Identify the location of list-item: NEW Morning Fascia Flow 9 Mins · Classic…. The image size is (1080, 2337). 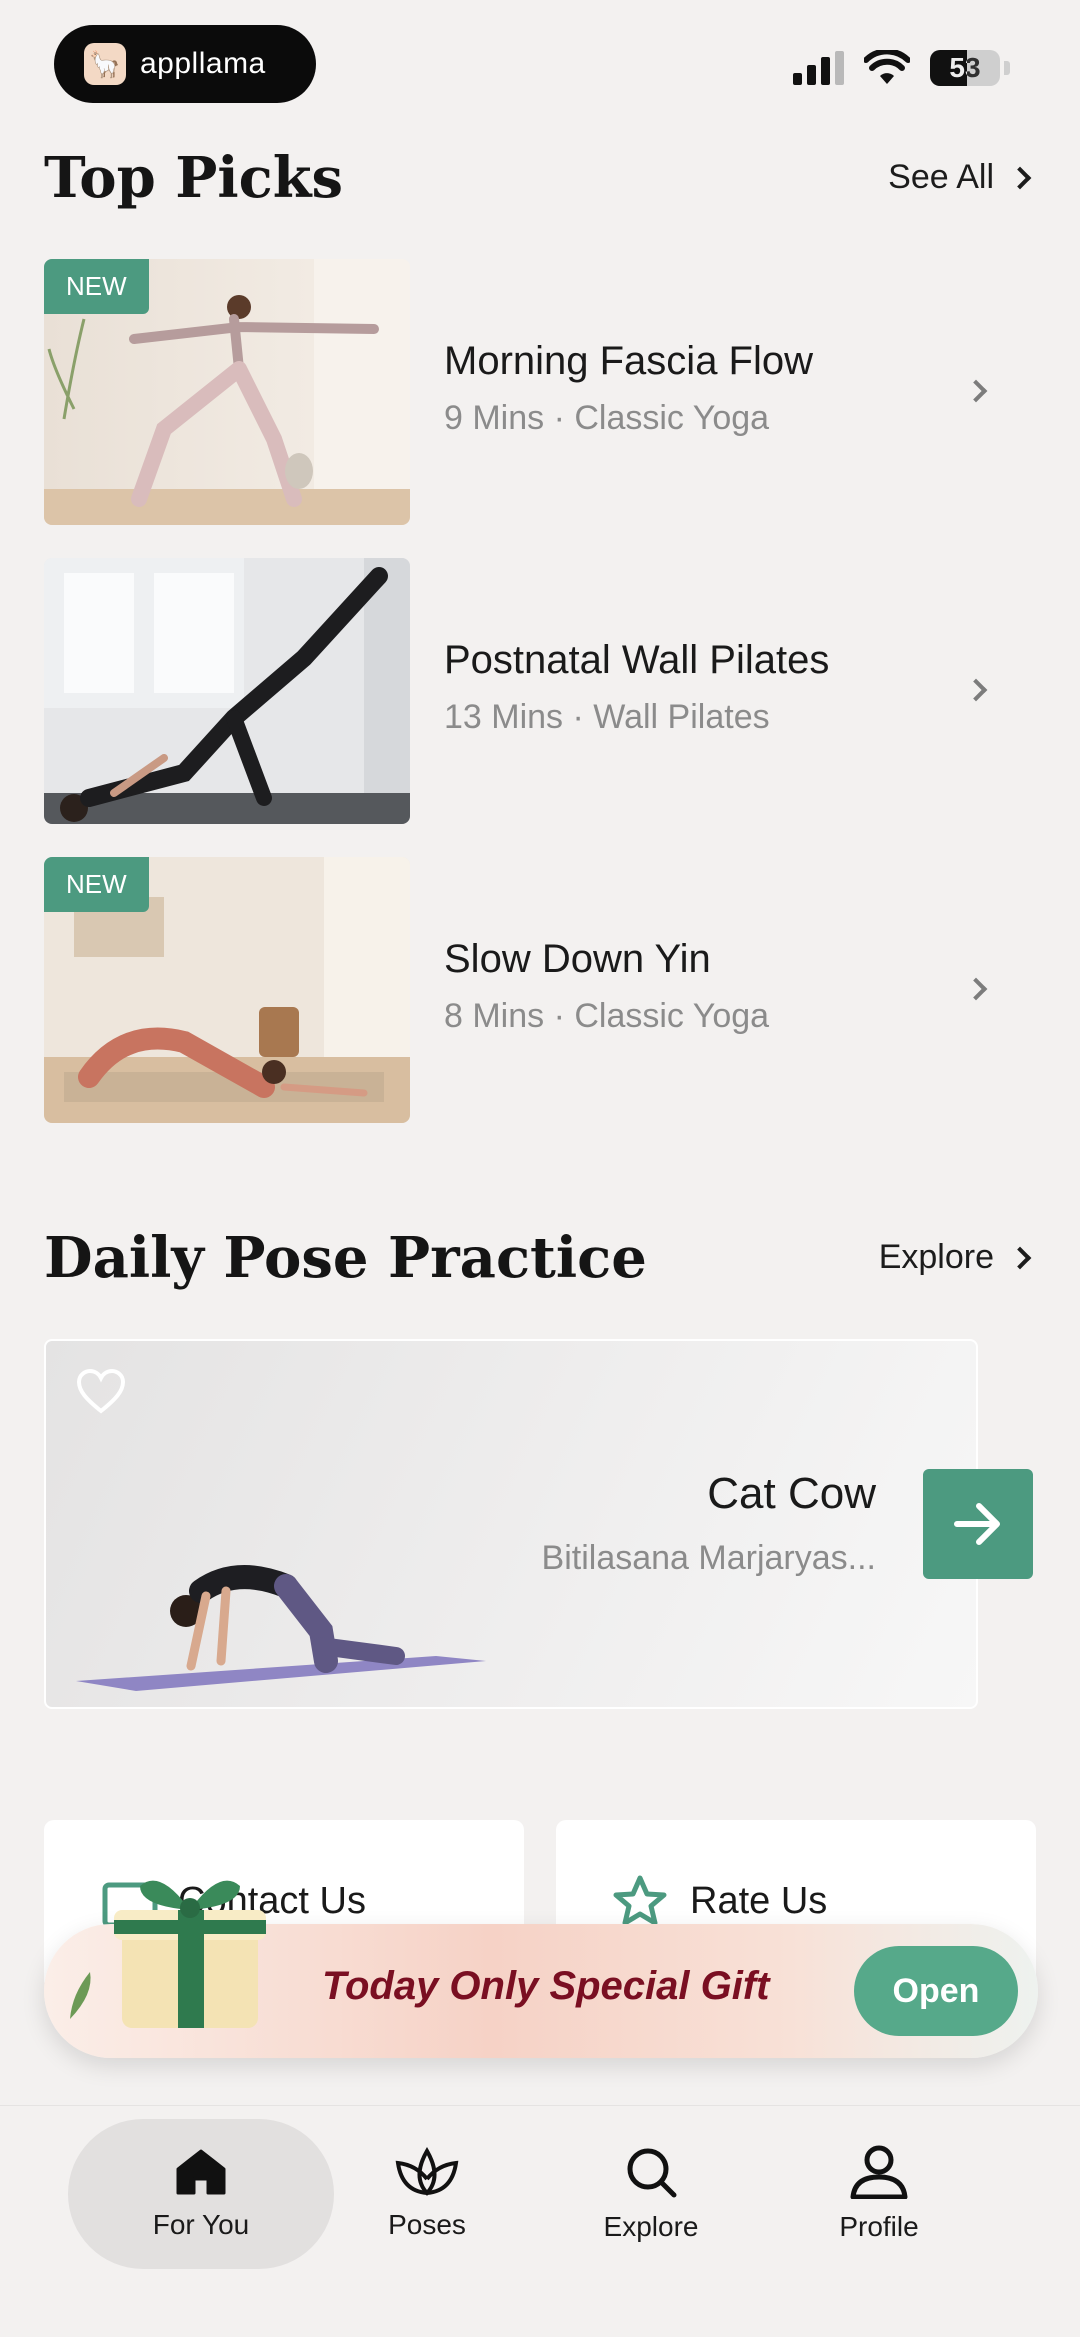
(540, 392).